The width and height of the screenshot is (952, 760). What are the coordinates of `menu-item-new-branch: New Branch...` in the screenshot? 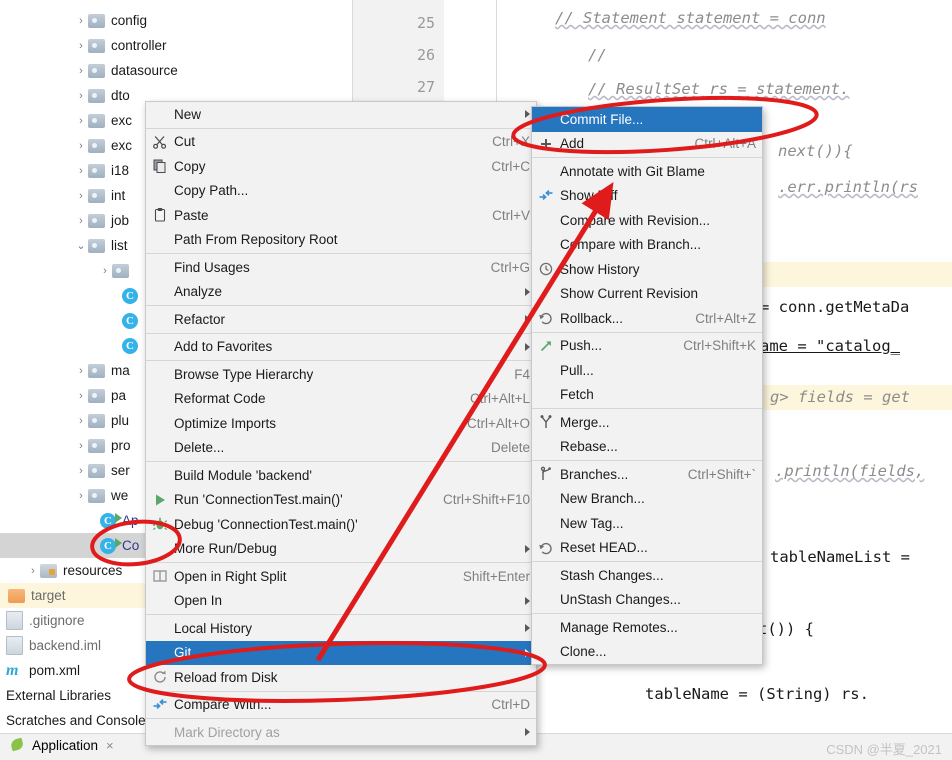 It's located at (647, 499).